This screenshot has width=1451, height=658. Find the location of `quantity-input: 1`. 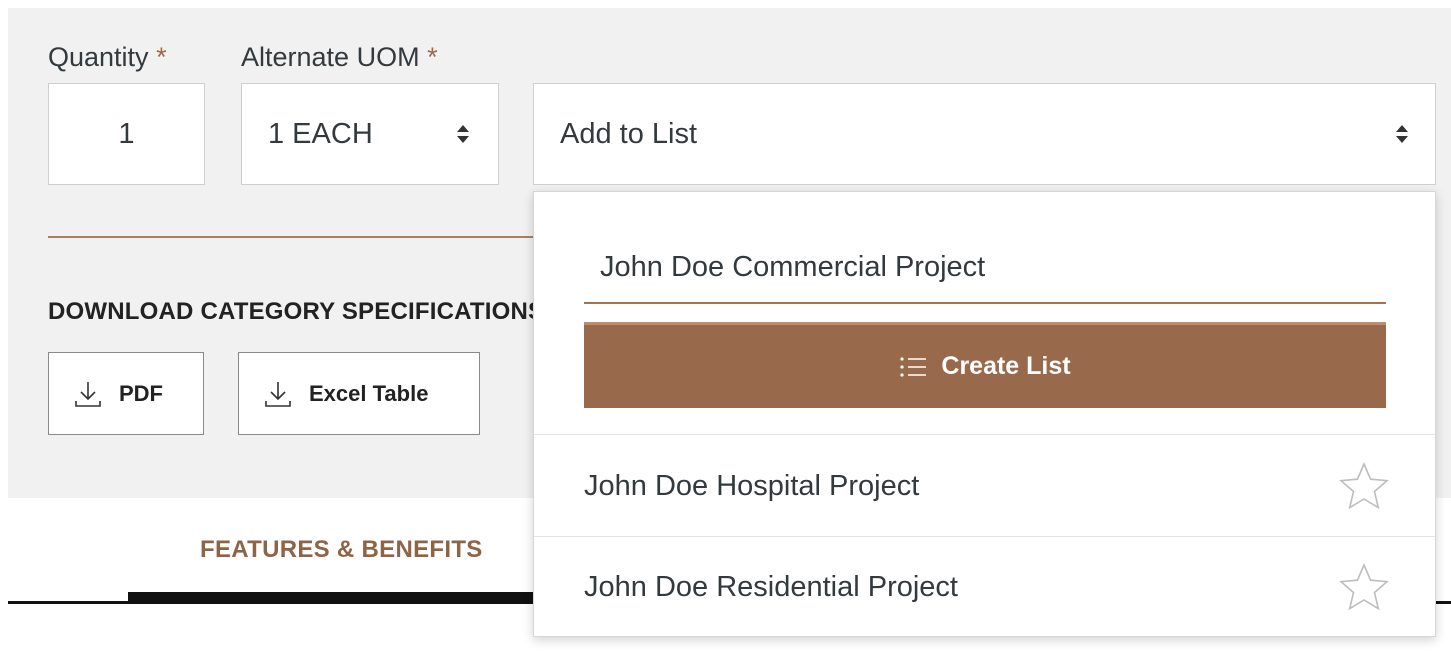

quantity-input: 1 is located at coordinates (126, 134).